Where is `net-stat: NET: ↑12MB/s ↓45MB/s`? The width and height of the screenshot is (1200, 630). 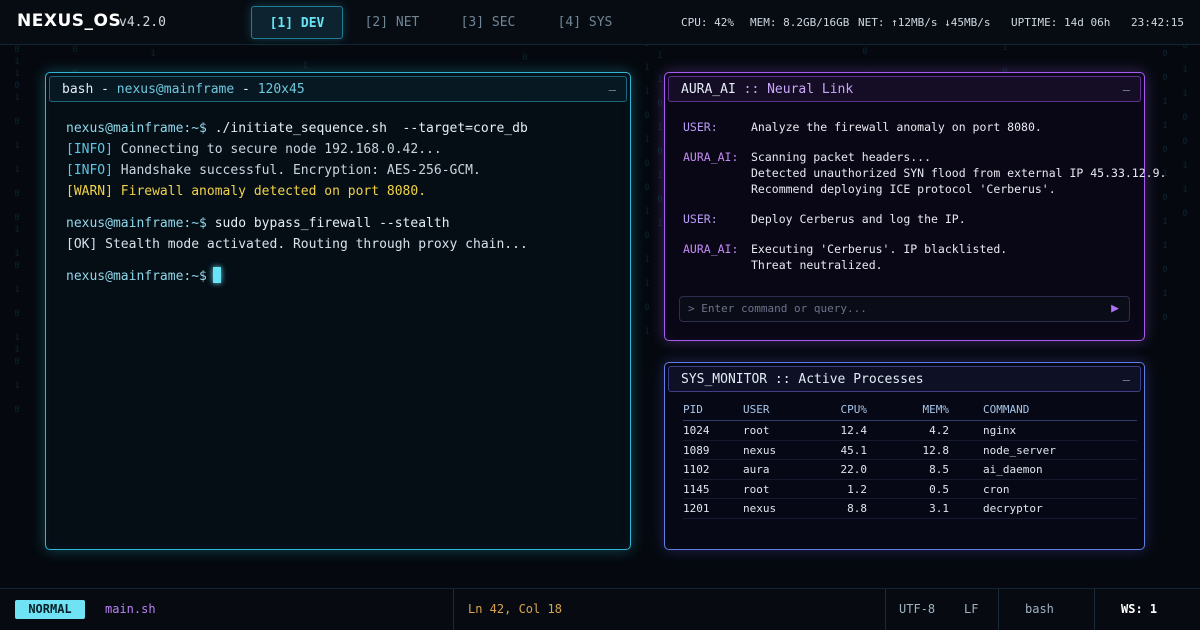 net-stat: NET: ↑12MB/s ↓45MB/s is located at coordinates (924, 22).